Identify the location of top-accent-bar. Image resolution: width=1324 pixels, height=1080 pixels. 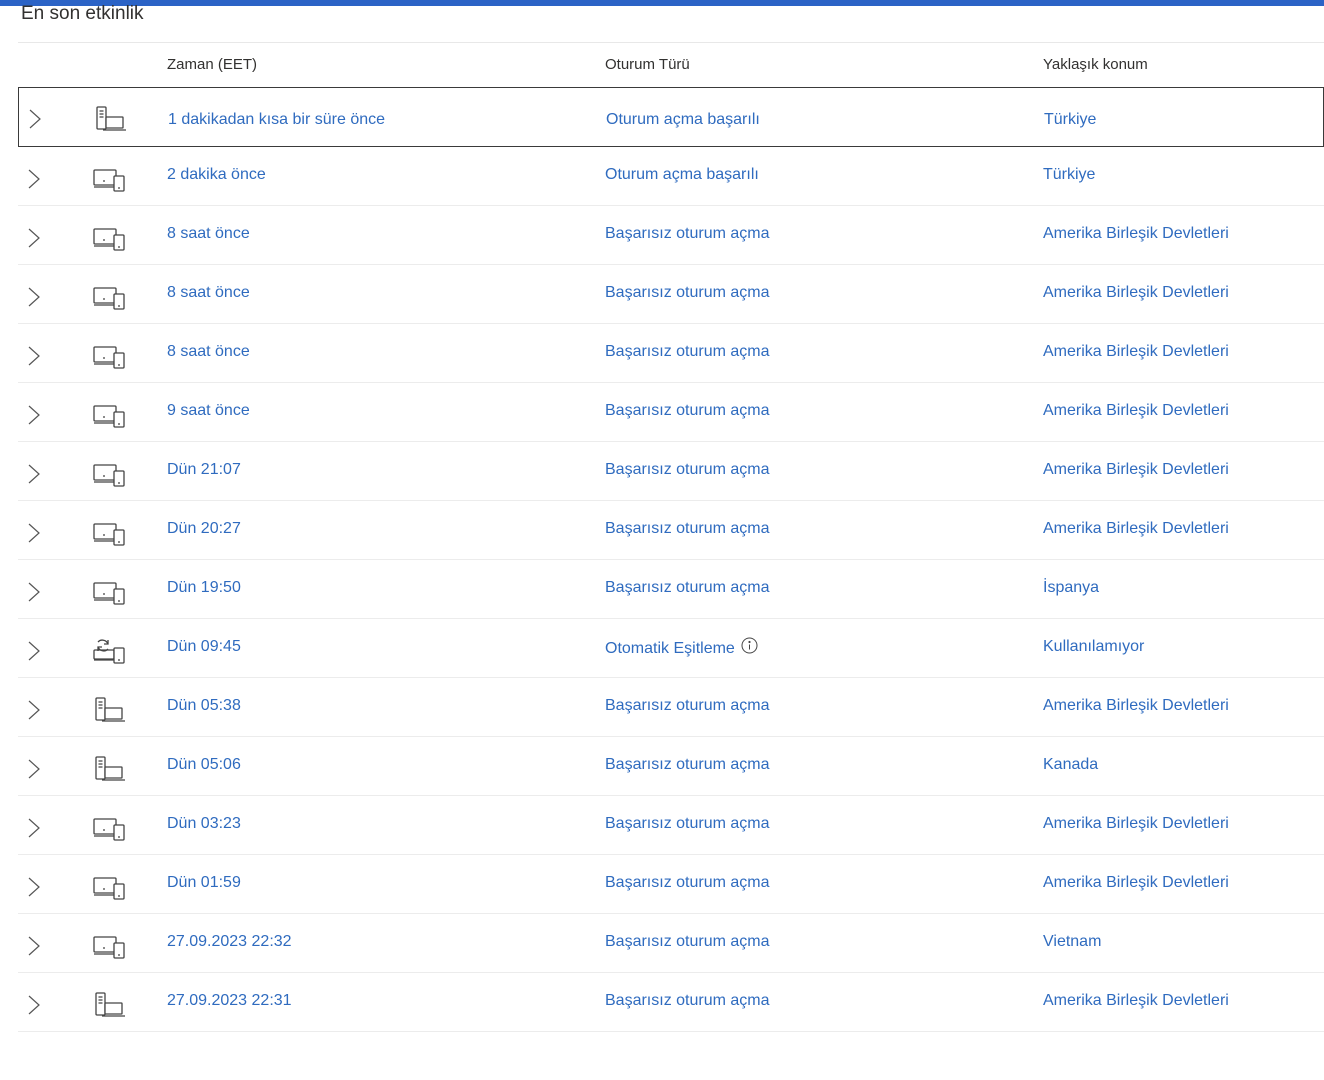
(662, 3).